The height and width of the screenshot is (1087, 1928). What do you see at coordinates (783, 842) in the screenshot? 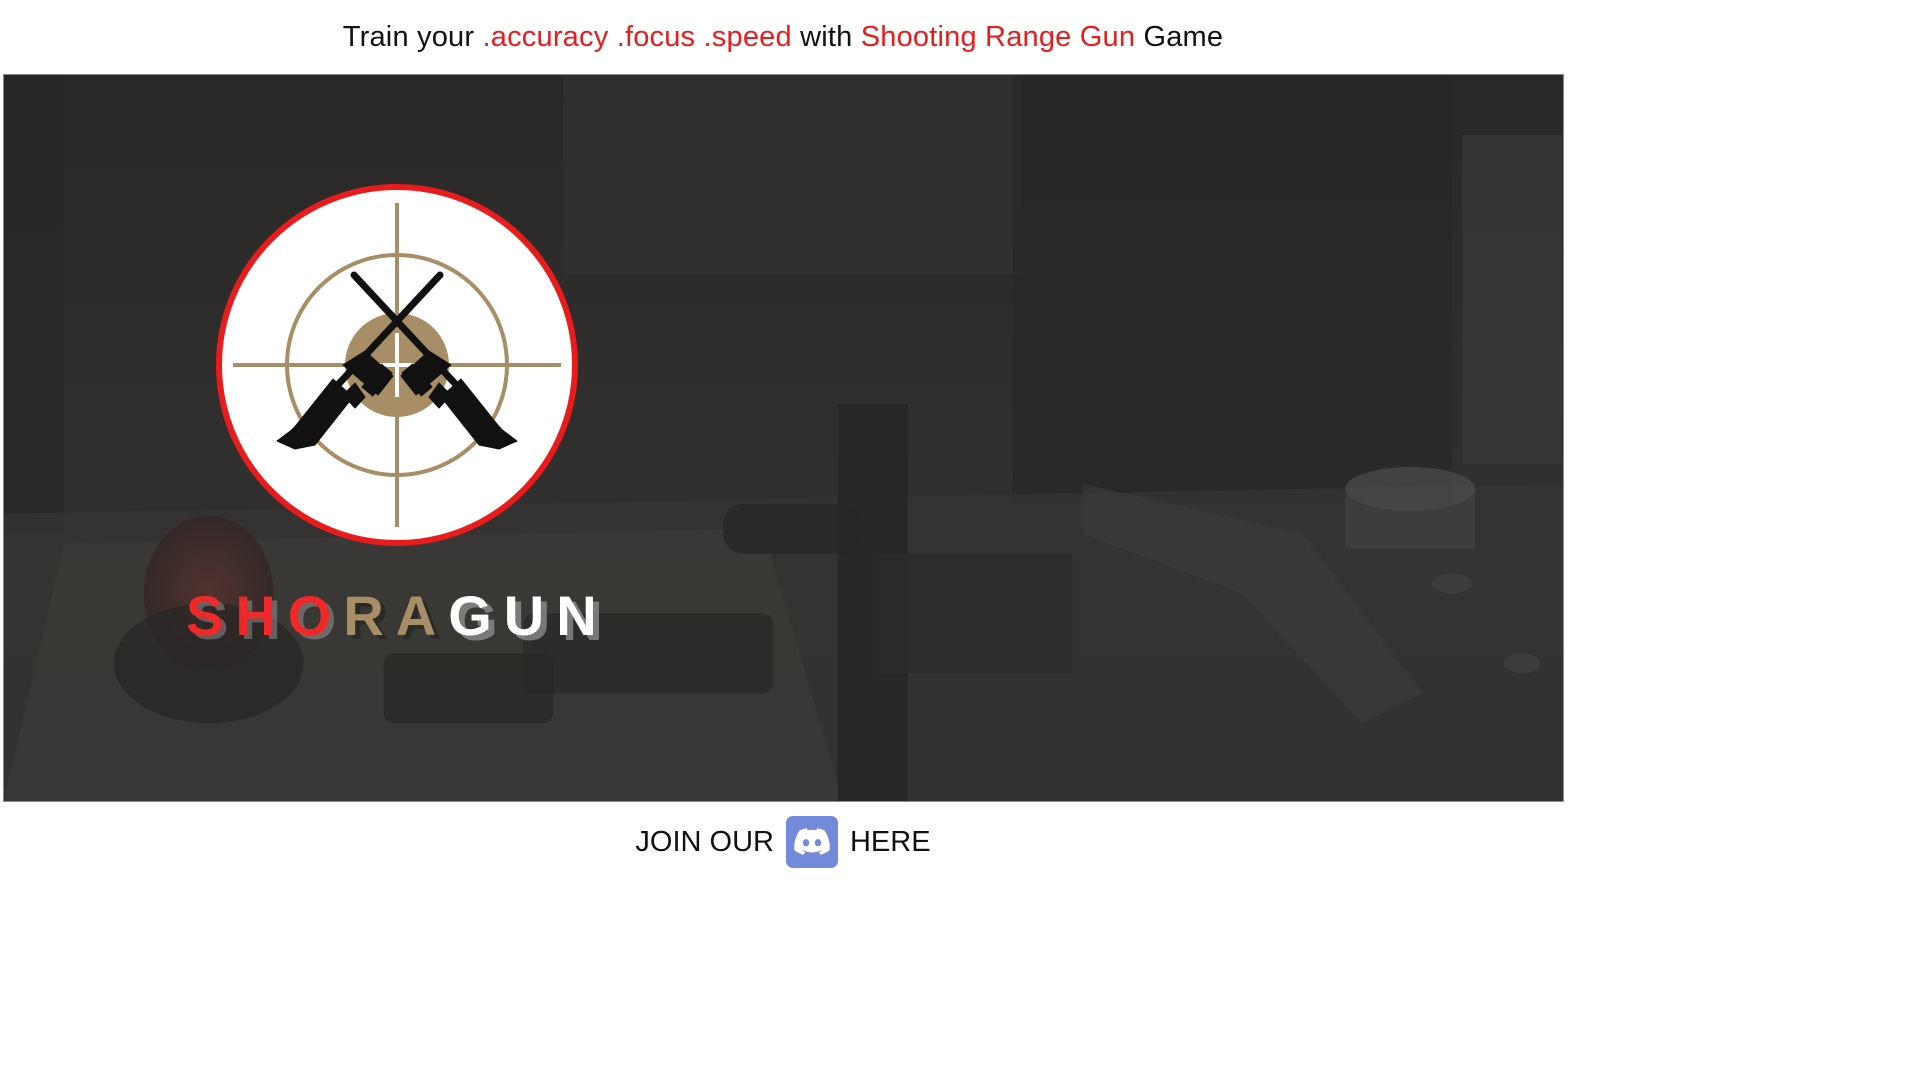
I see `footer-discord-cta: JOIN OUR HERE` at bounding box center [783, 842].